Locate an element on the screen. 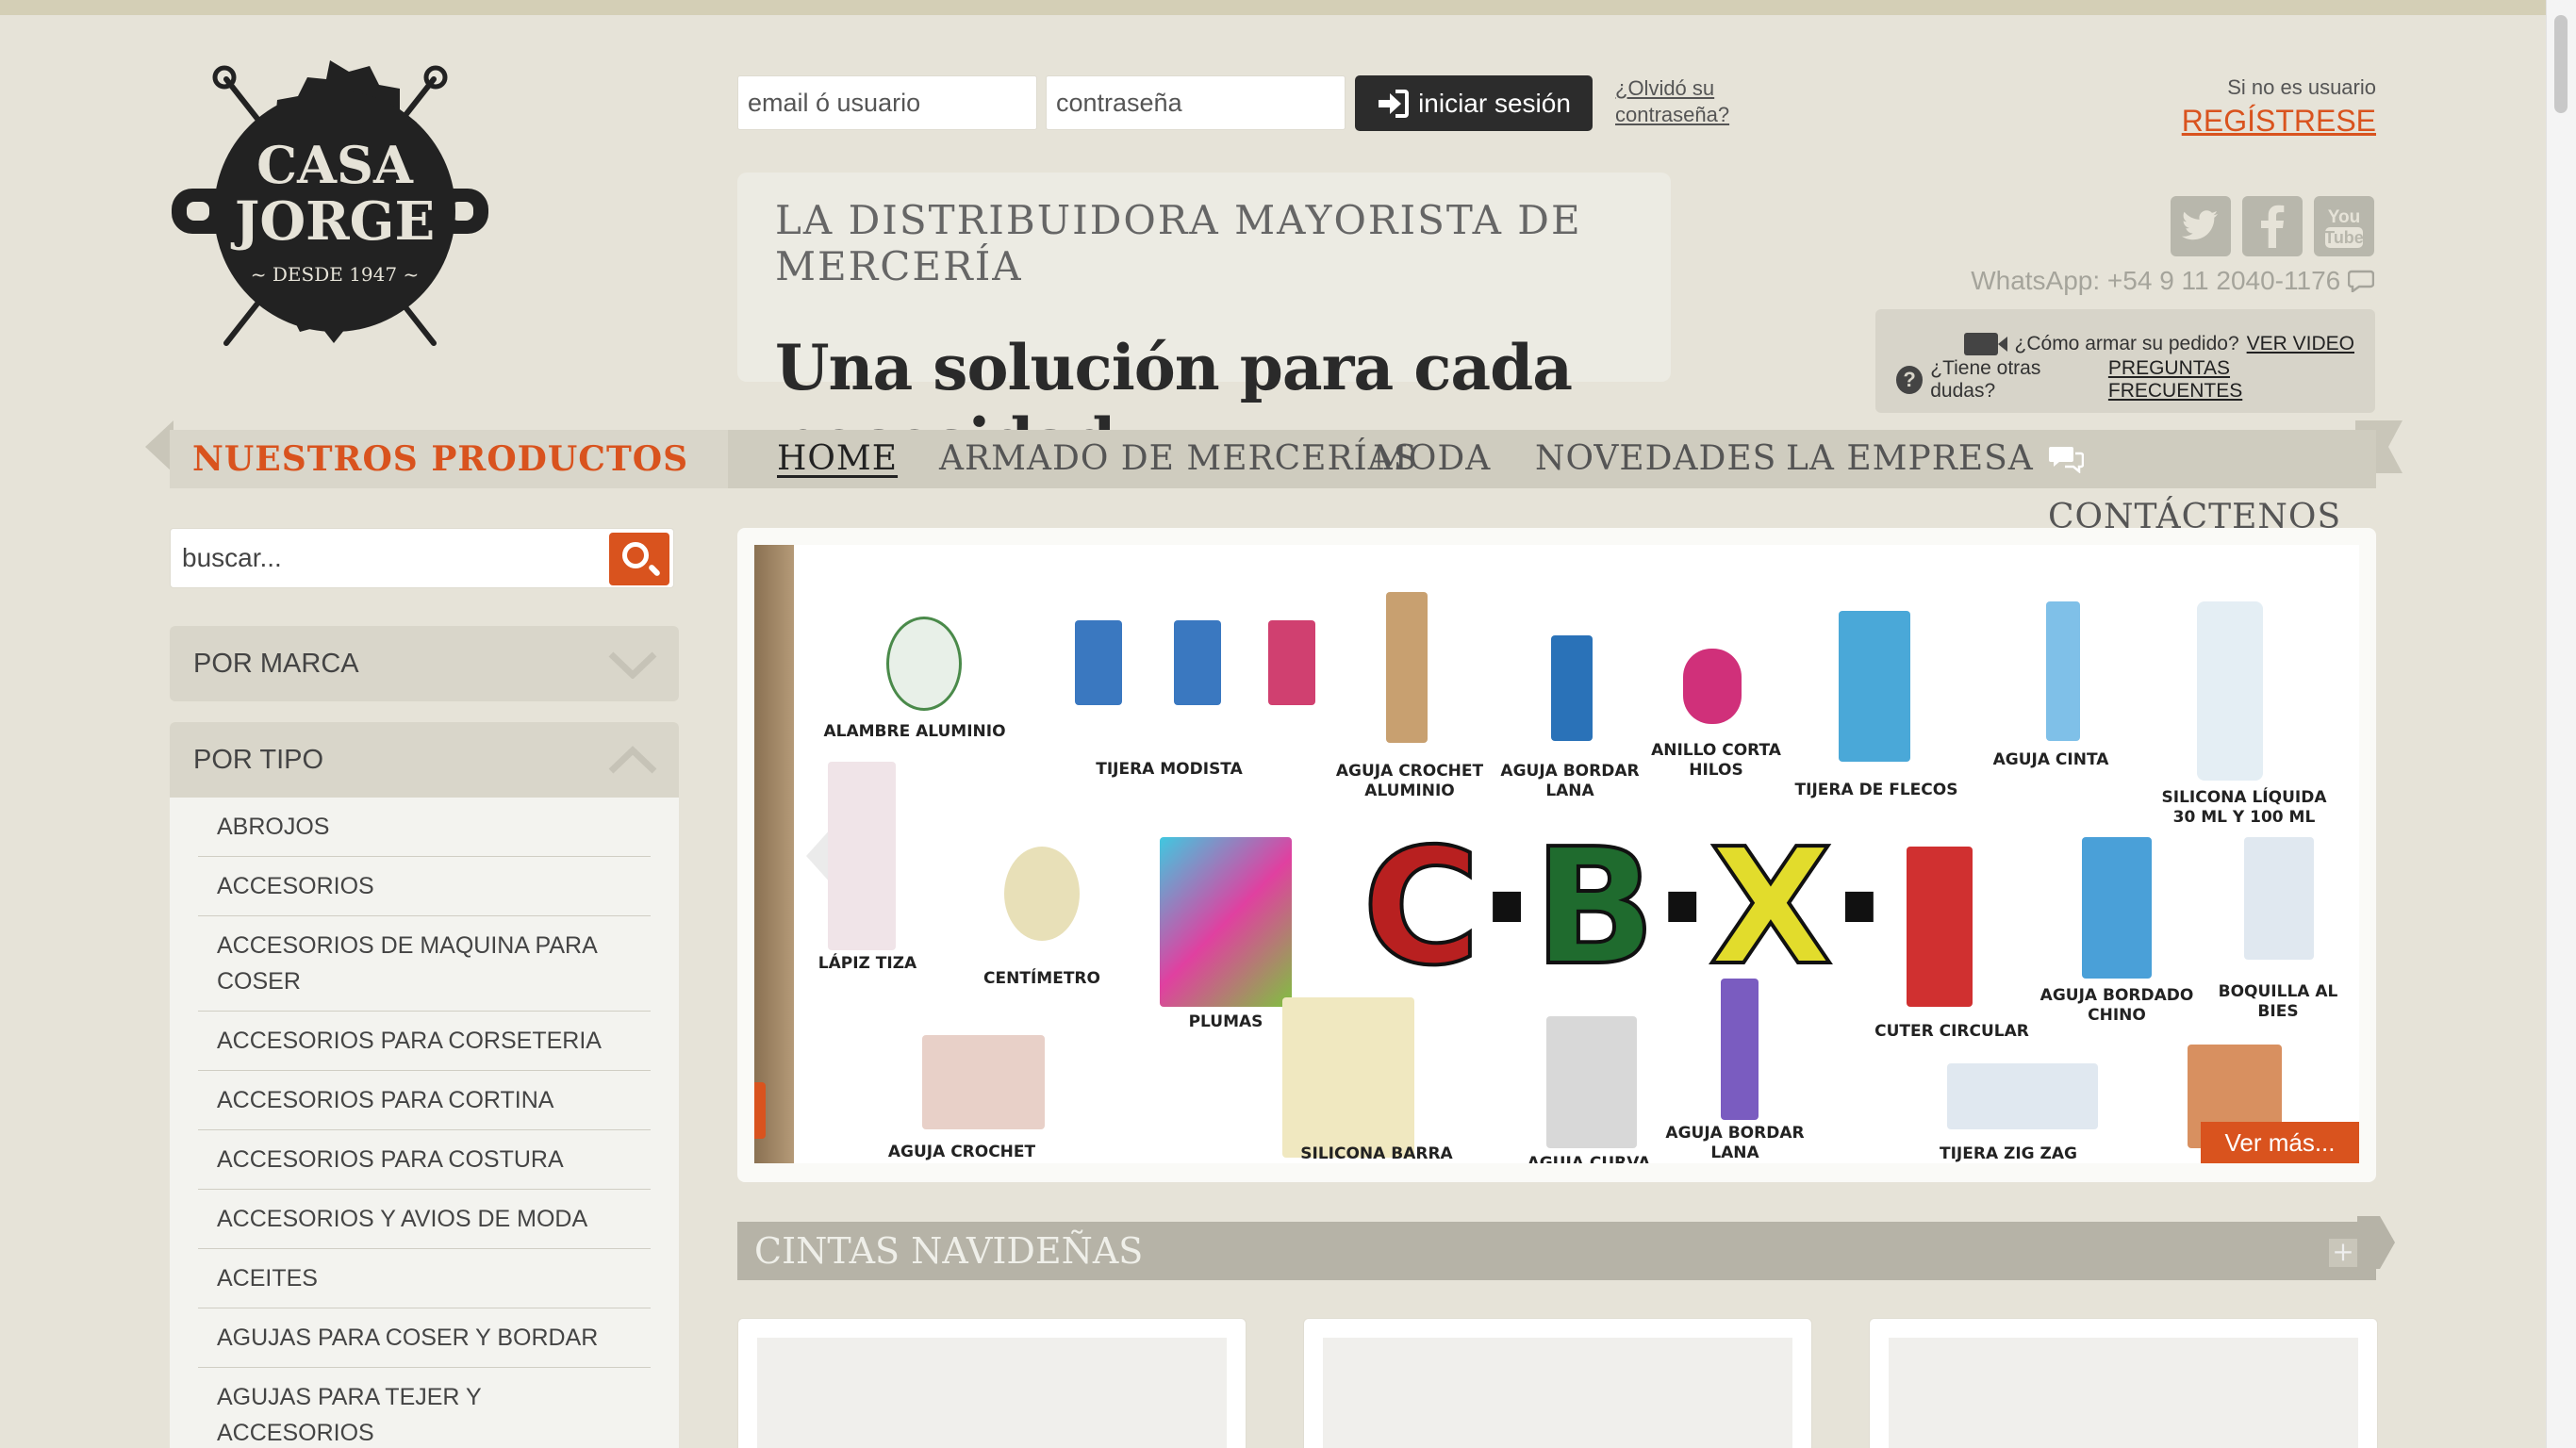 This screenshot has width=2576, height=1448. ver-video-link: VER VIDEO is located at coordinates (2300, 344).